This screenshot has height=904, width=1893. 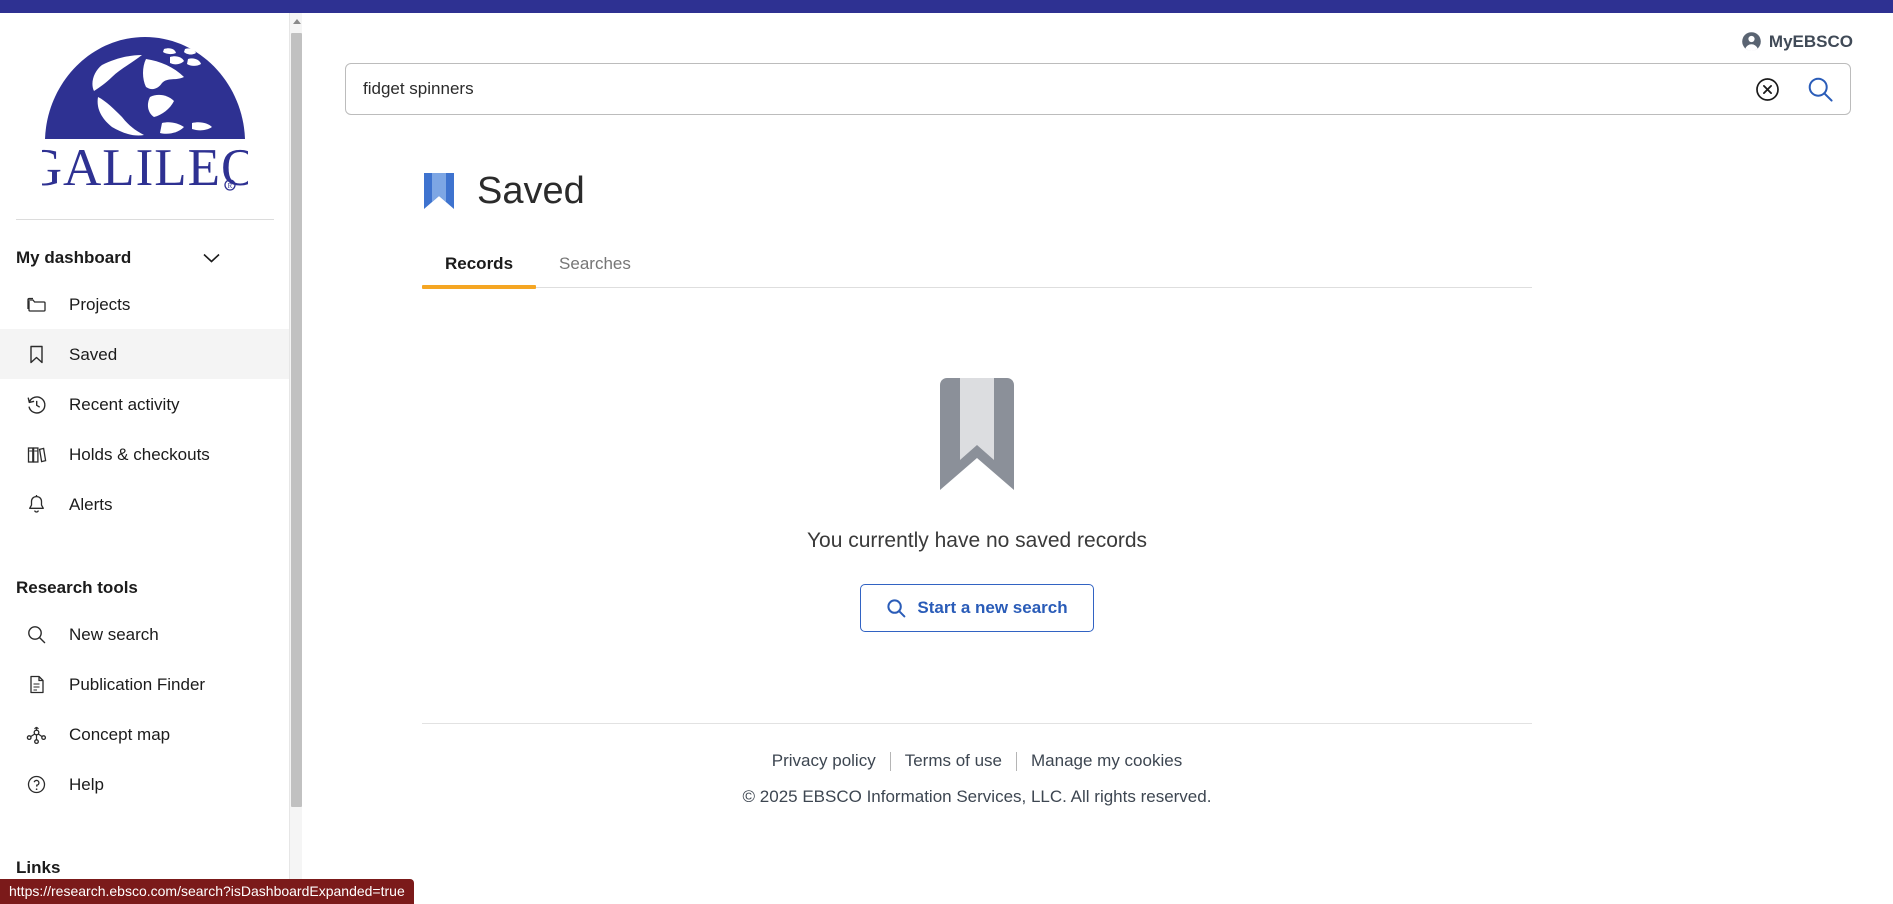 I want to click on tab-records: Records, so click(x=479, y=271).